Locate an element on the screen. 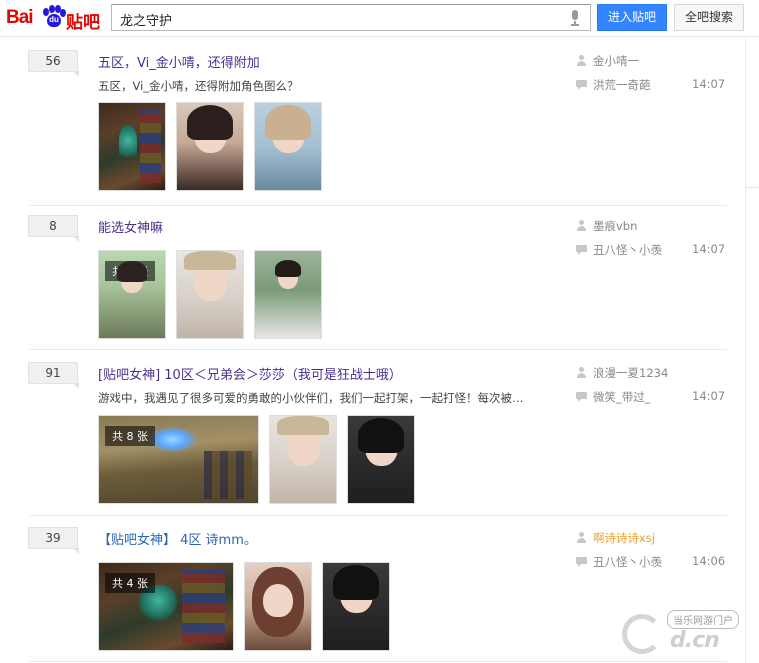 The width and height of the screenshot is (759, 663). thread-author: 浪漫一夏1234 is located at coordinates (622, 373).